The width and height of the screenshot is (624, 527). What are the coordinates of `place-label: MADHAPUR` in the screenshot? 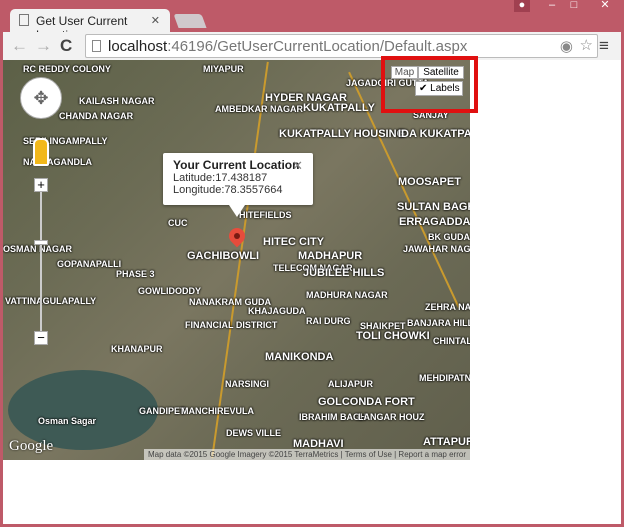 It's located at (330, 256).